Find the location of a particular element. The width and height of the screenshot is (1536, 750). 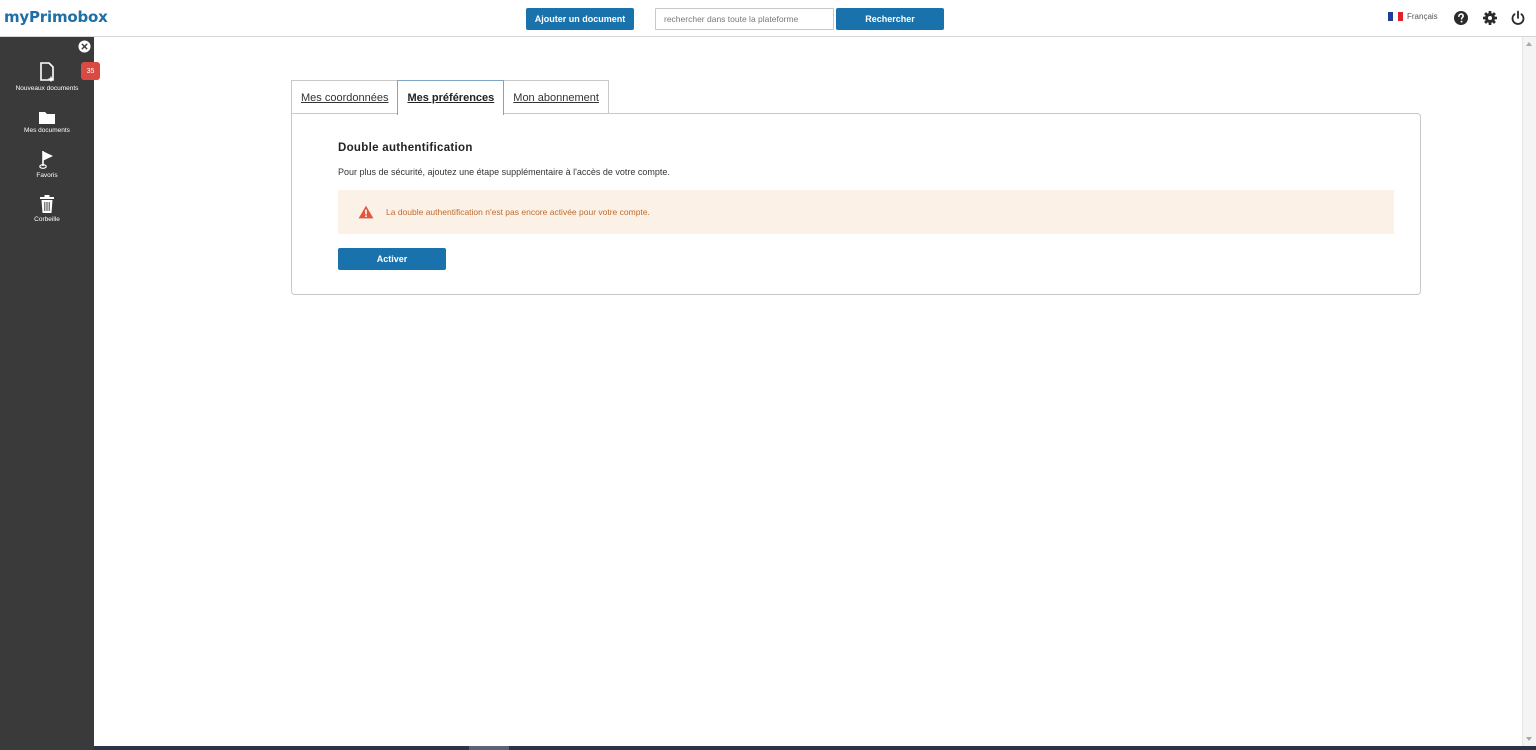

language-selector: Français is located at coordinates (1413, 16).